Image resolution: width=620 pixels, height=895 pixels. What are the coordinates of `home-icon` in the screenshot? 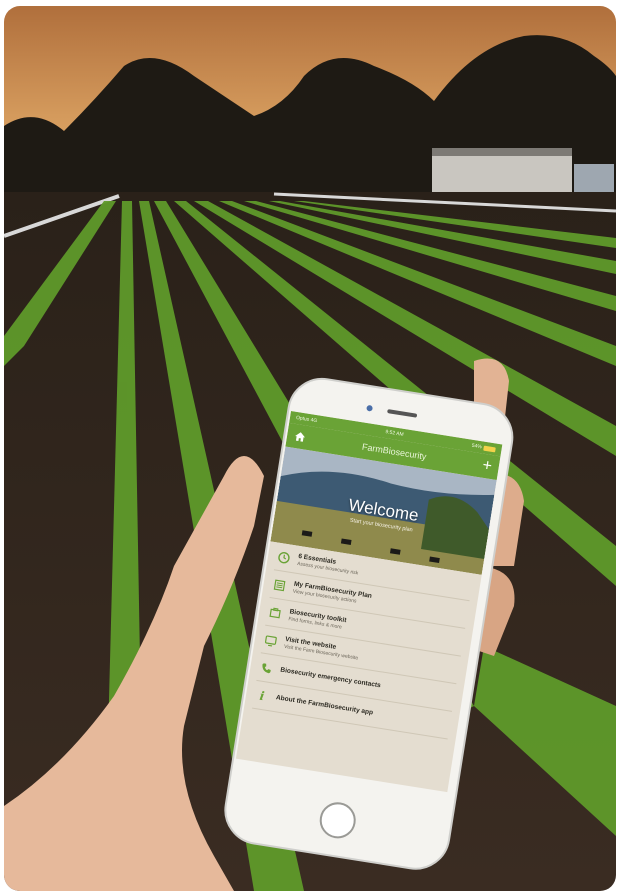 It's located at (300, 437).